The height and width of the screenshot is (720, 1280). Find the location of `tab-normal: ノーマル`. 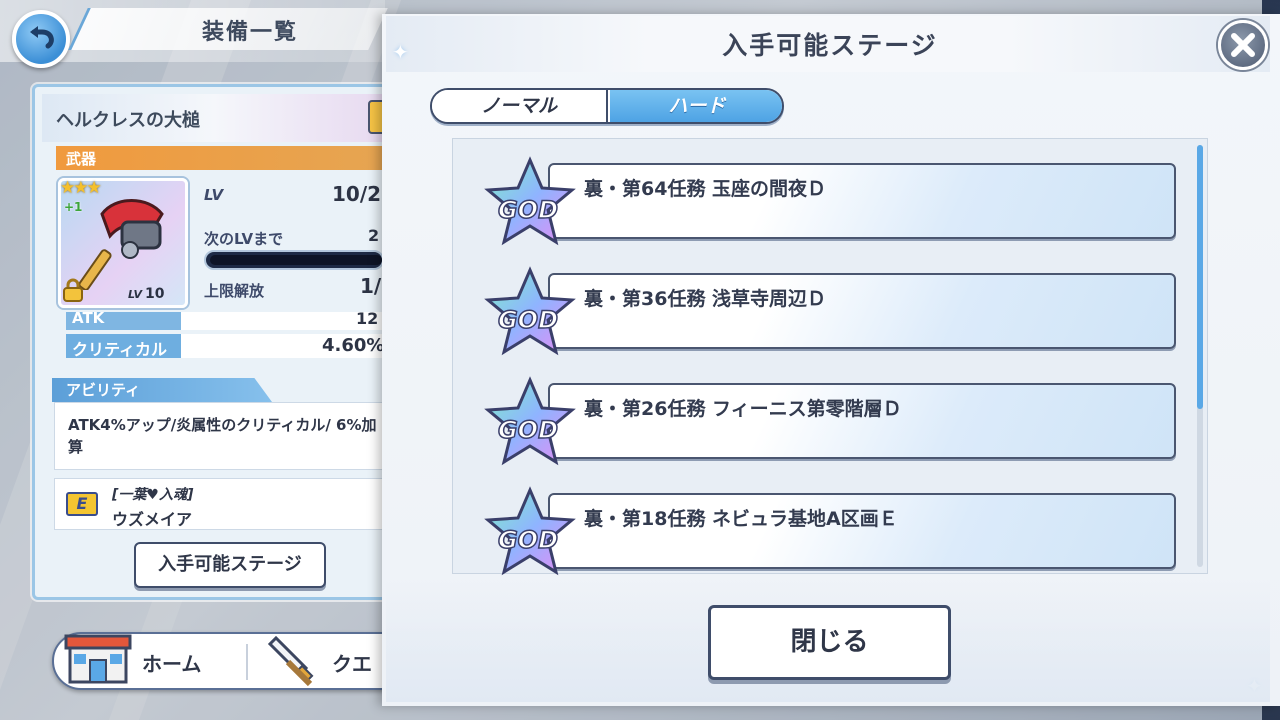

tab-normal: ノーマル is located at coordinates (520, 106).